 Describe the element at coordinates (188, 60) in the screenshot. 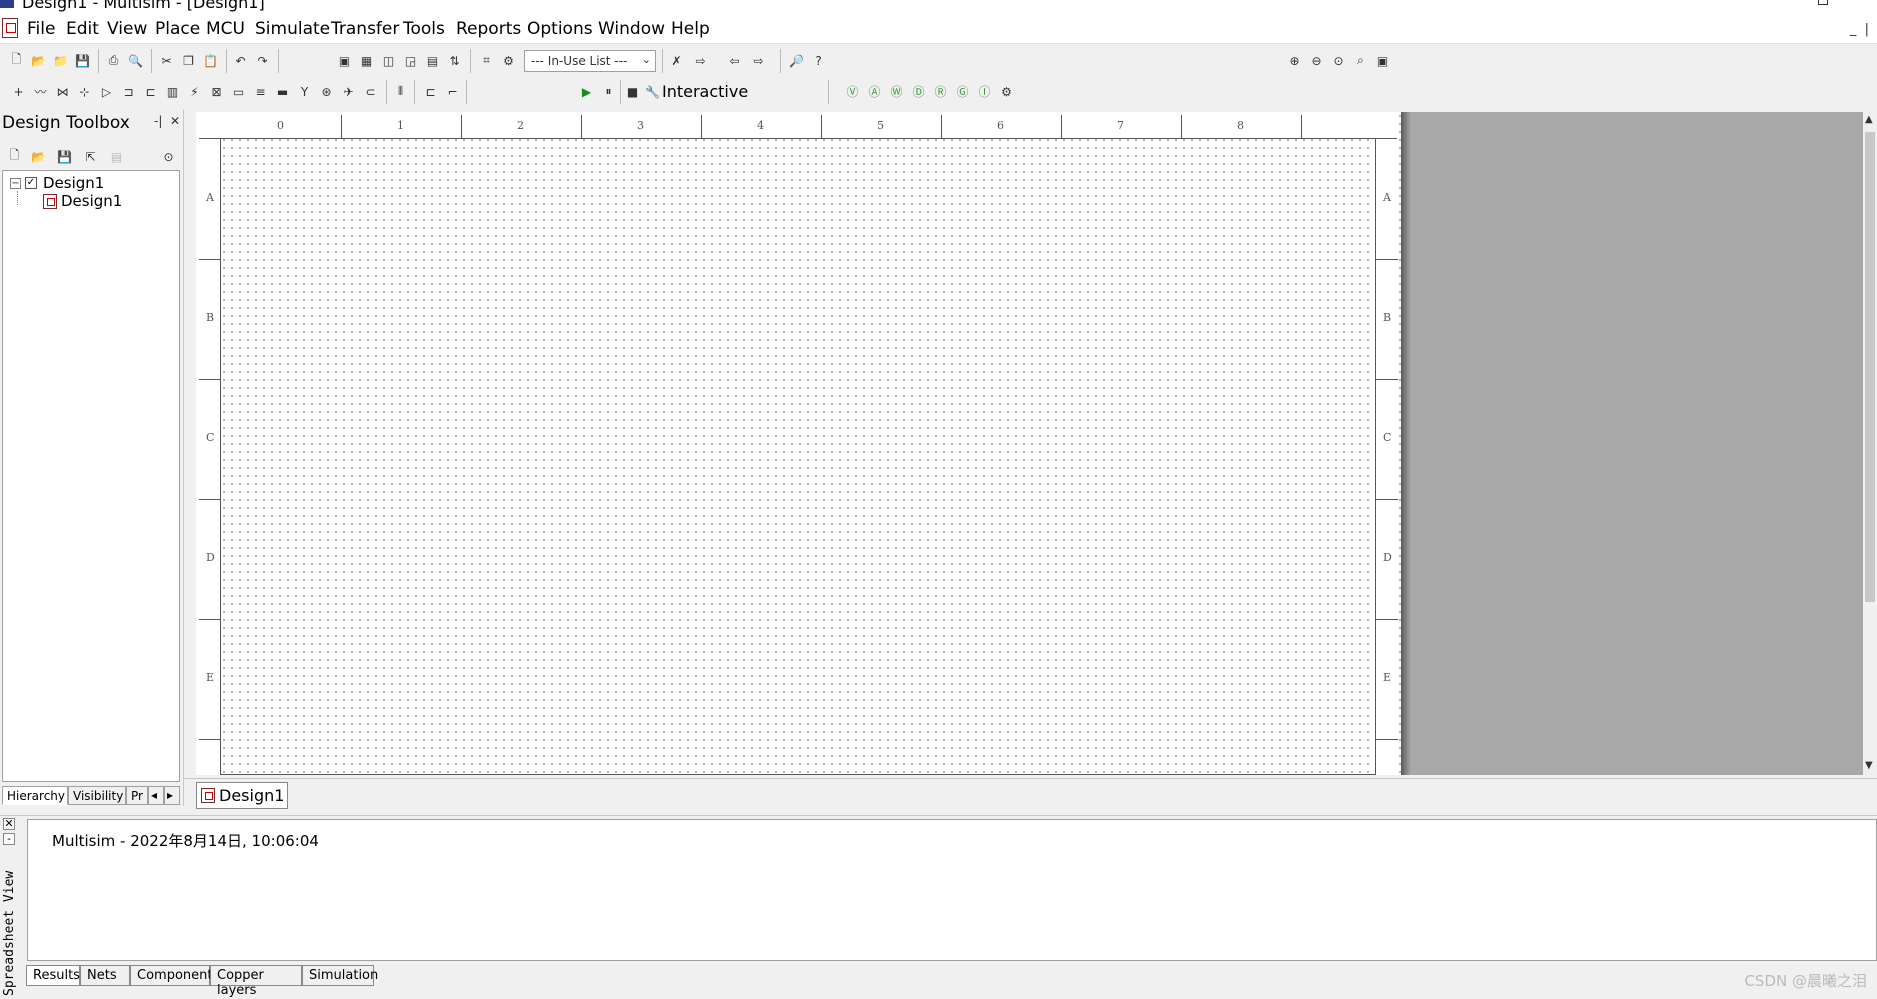

I see `copy-icon: ❐` at that location.